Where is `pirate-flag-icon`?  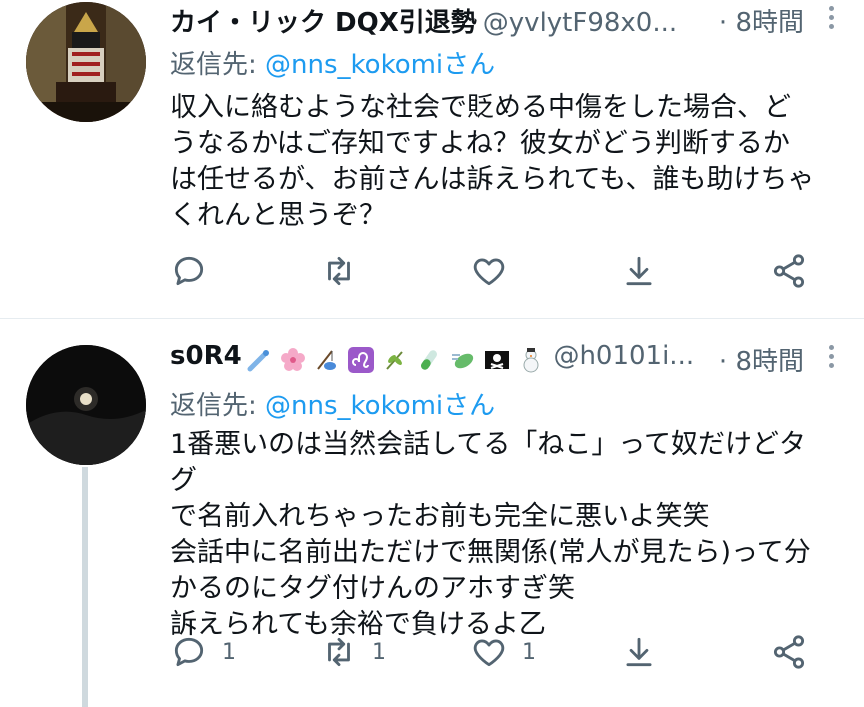
pirate-flag-icon is located at coordinates (497, 359).